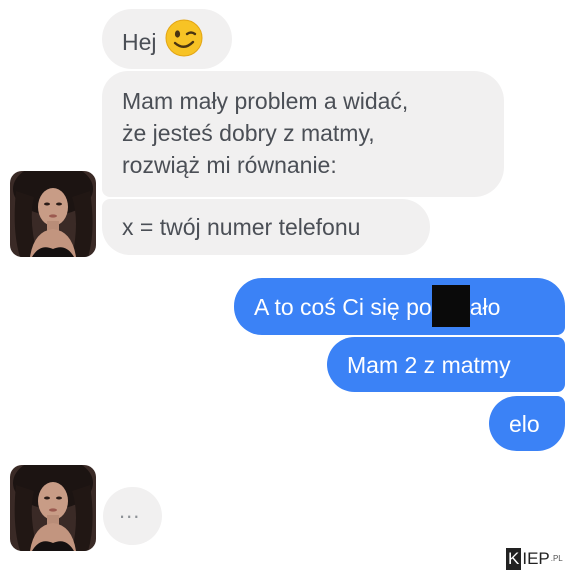 The height and width of the screenshot is (582, 583). What do you see at coordinates (184, 42) in the screenshot?
I see `winking-smiley-icon` at bounding box center [184, 42].